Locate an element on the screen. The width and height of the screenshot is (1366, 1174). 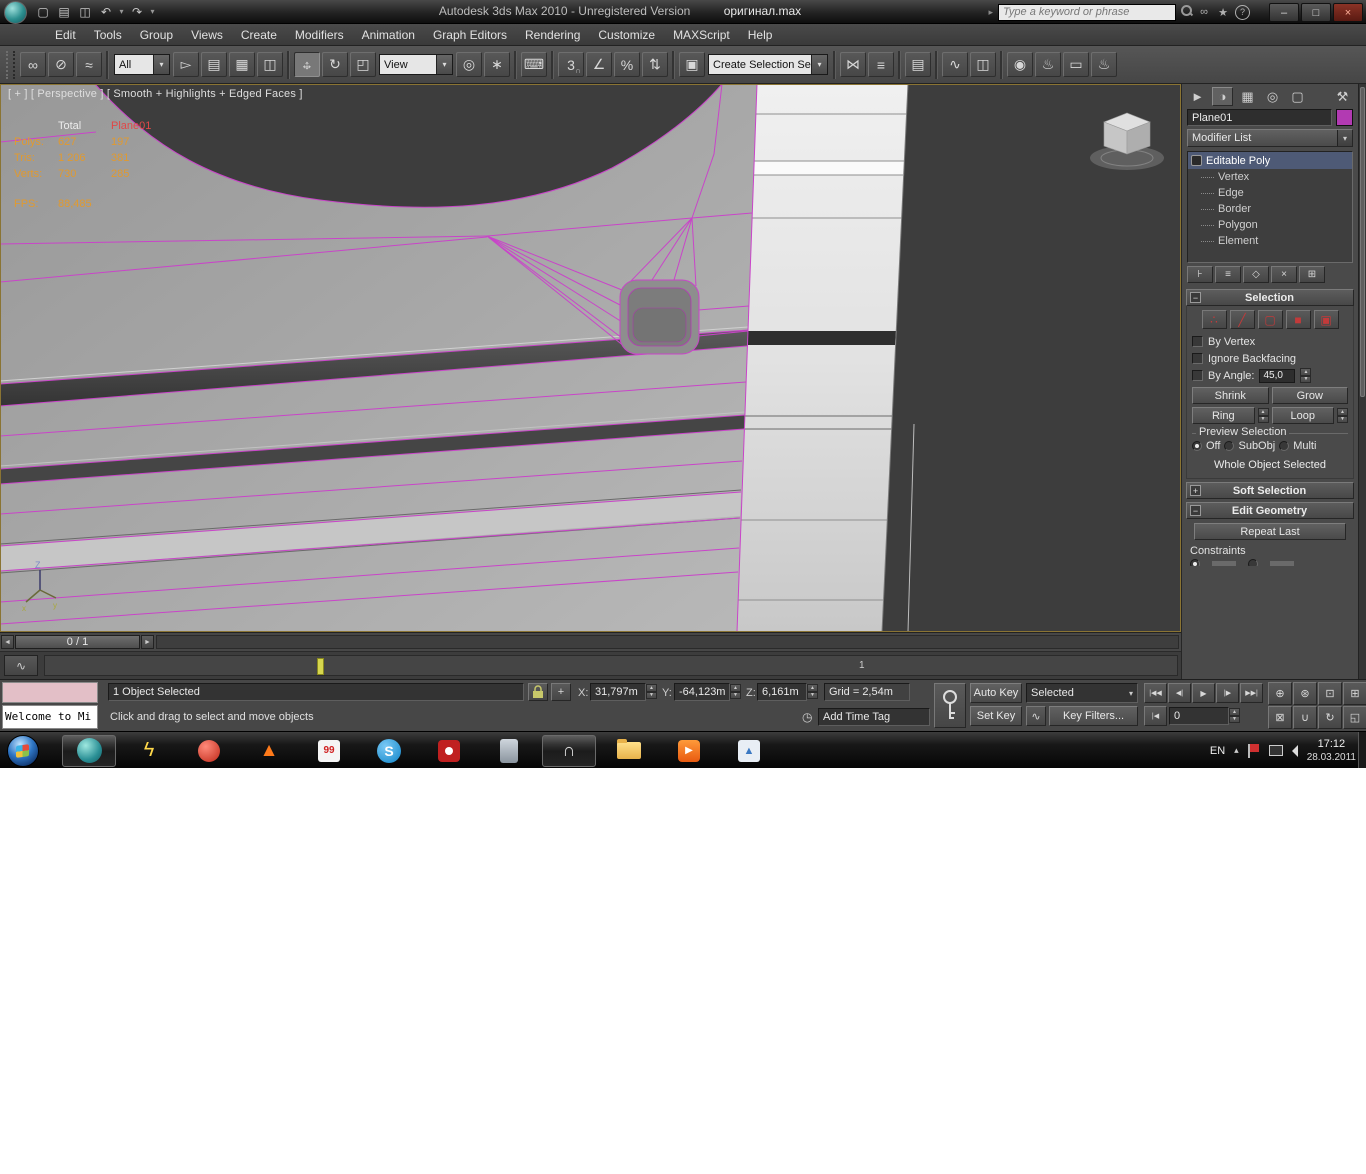
layer-manager-button: ▤ is located at coordinates (918, 64).